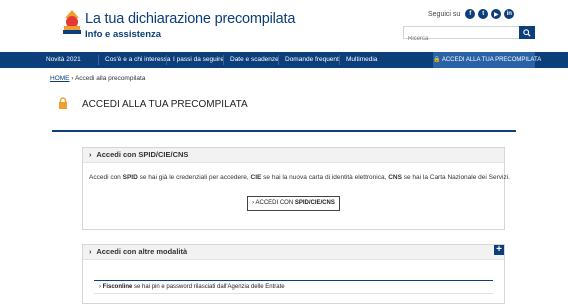 Image resolution: width=568 pixels, height=304 pixels. I want to click on desc-text: se hai la Carta Nazionale dei Servizi., so click(455, 177).